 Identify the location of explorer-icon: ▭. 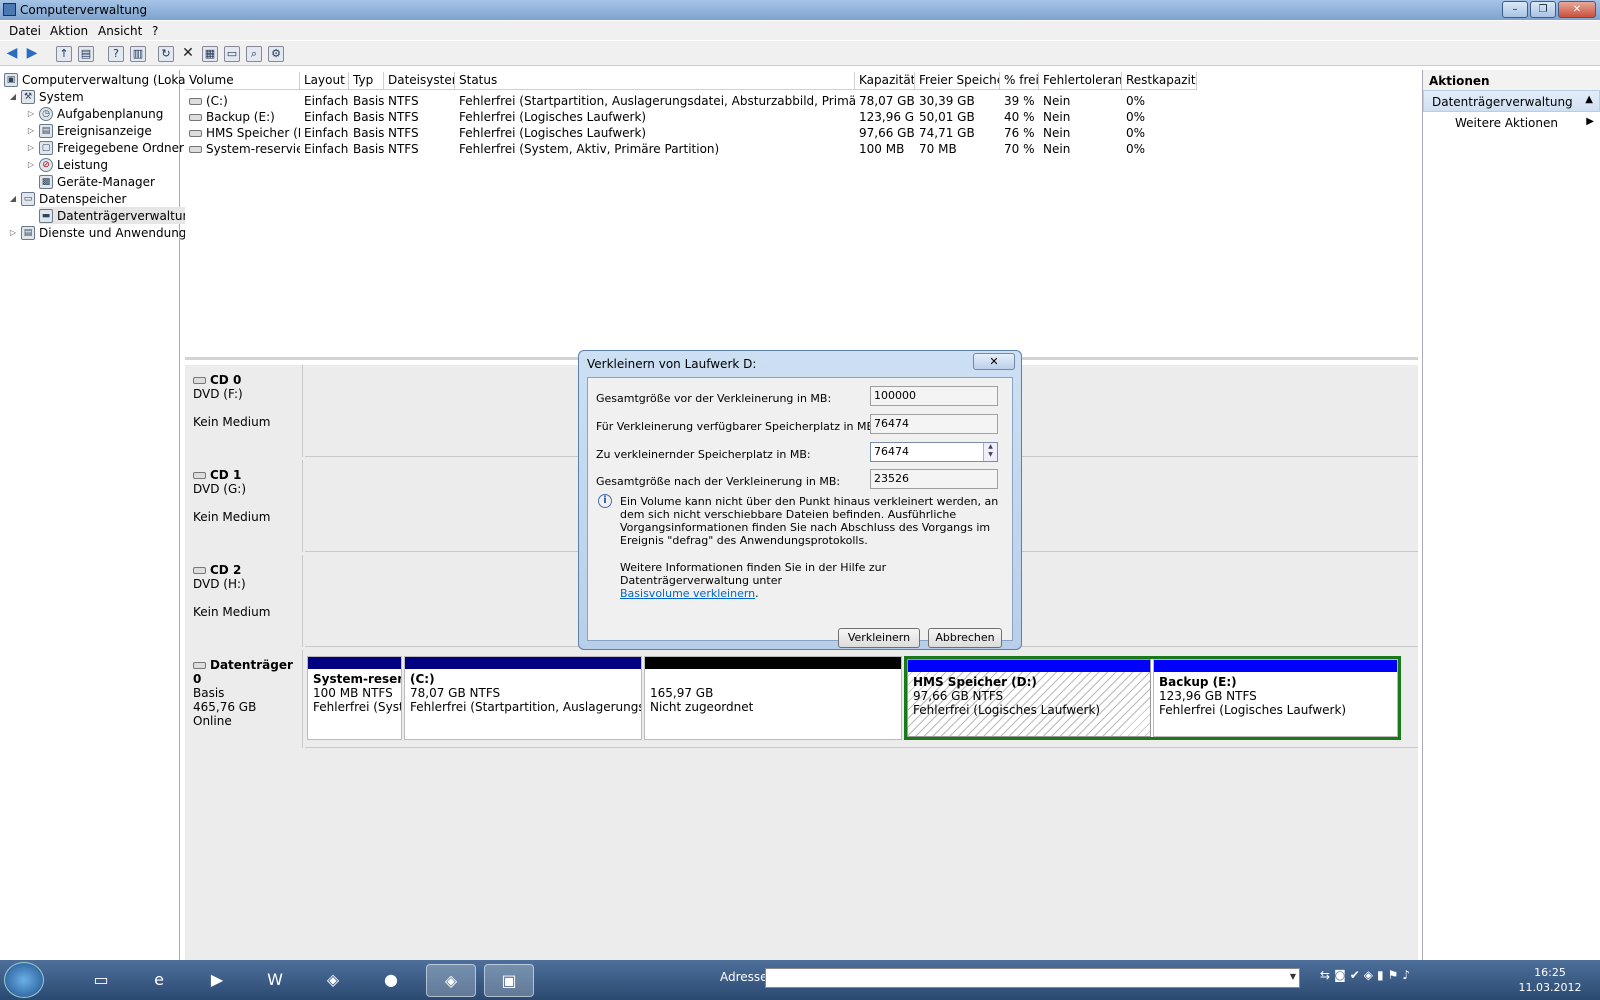
(101, 980).